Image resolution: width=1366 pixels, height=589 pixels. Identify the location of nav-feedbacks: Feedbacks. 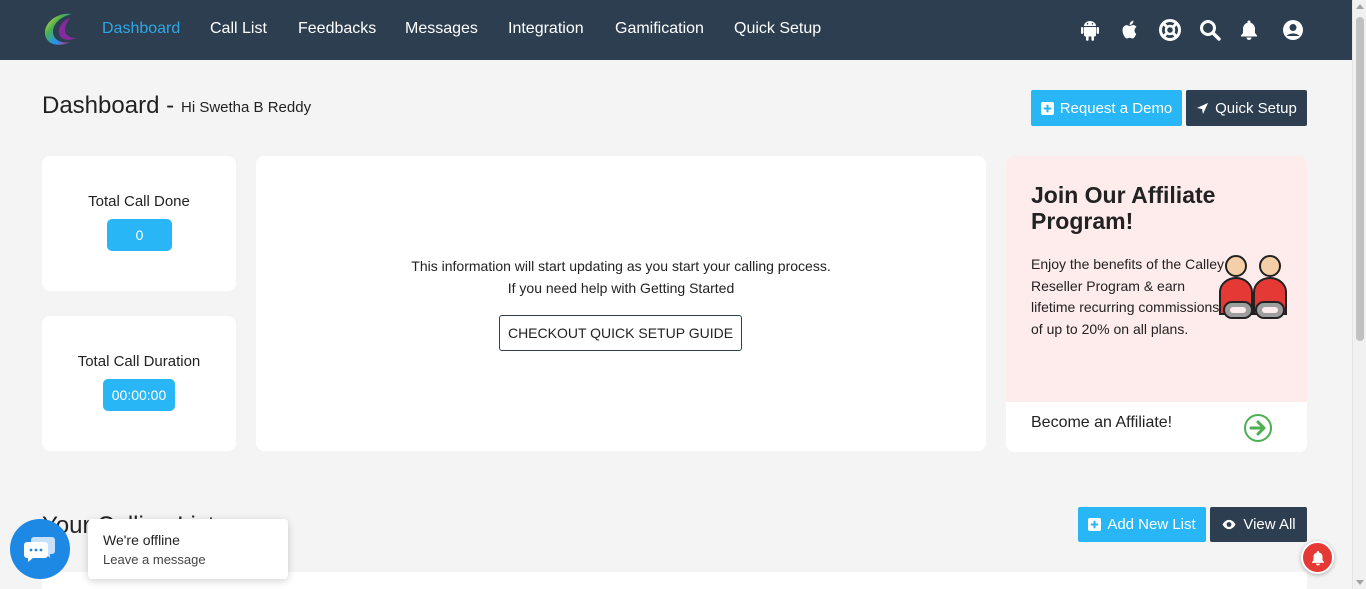
(337, 29).